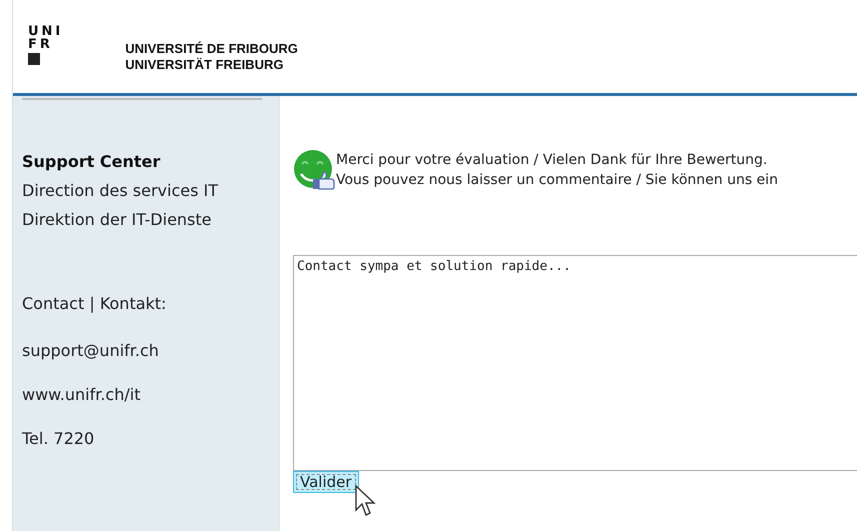 The height and width of the screenshot is (531, 857). What do you see at coordinates (59, 439) in the screenshot?
I see `contact-info: Tel. 7220` at bounding box center [59, 439].